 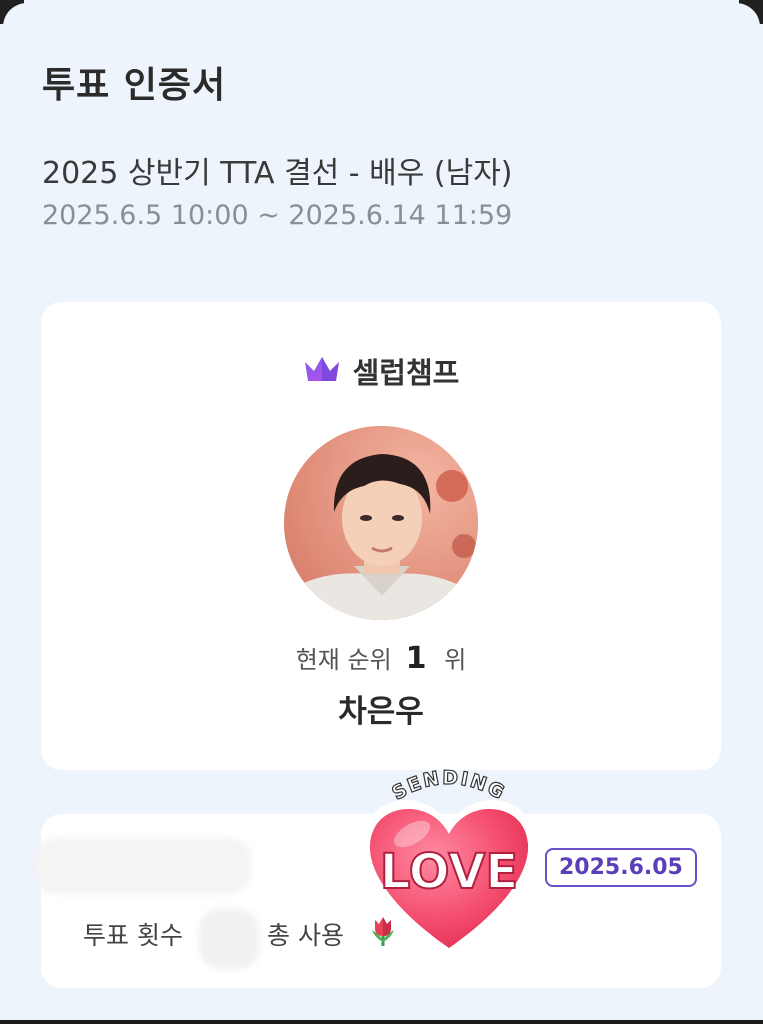 What do you see at coordinates (449, 872) in the screenshot?
I see `sticker-main-text: LOVE` at bounding box center [449, 872].